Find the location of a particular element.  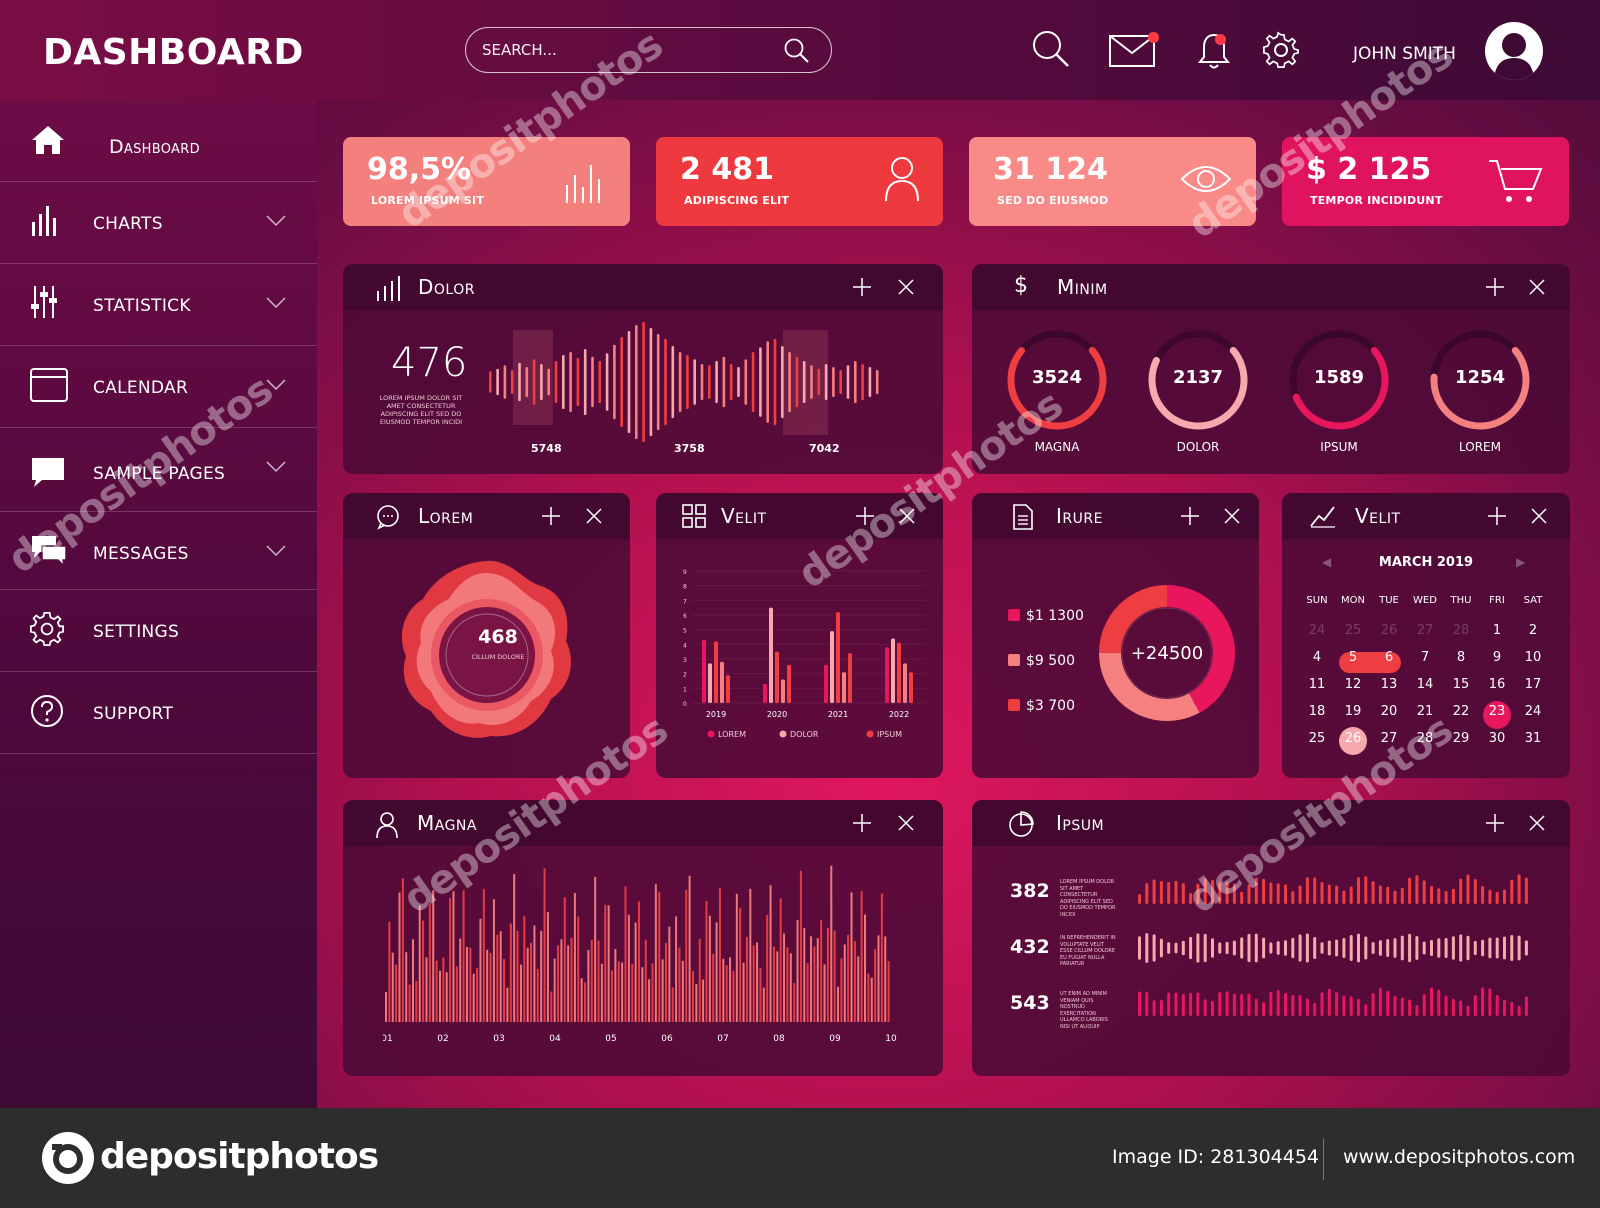

stat-card: $ 2 125 TEMPOR INCIDIDUNT is located at coordinates (1425, 181).